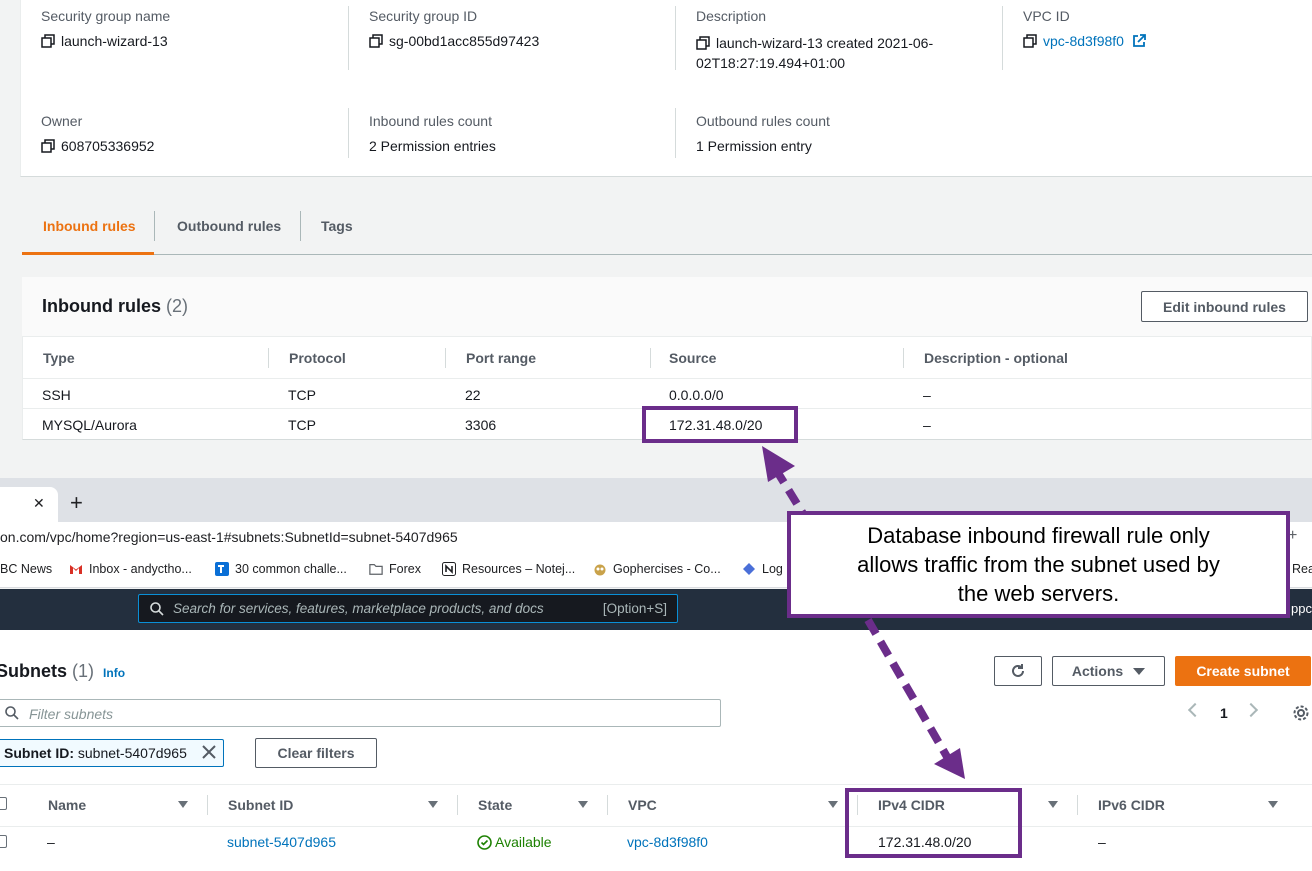 The height and width of the screenshot is (871, 1312). I want to click on annotation-line1: Database inbound firewall rule only, so click(1038, 535).